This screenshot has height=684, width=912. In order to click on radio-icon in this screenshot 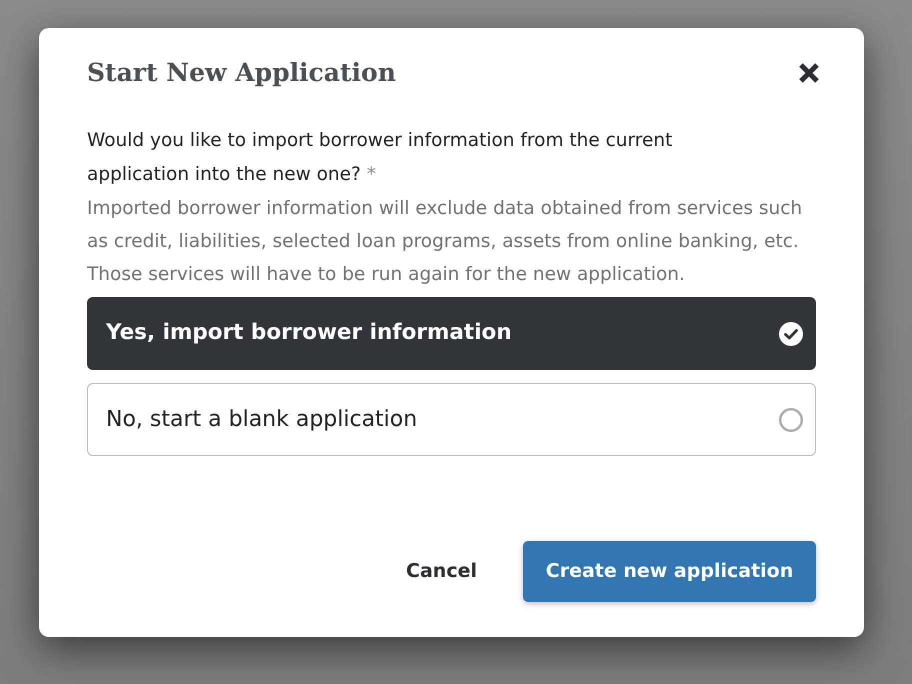, I will do `click(791, 420)`.